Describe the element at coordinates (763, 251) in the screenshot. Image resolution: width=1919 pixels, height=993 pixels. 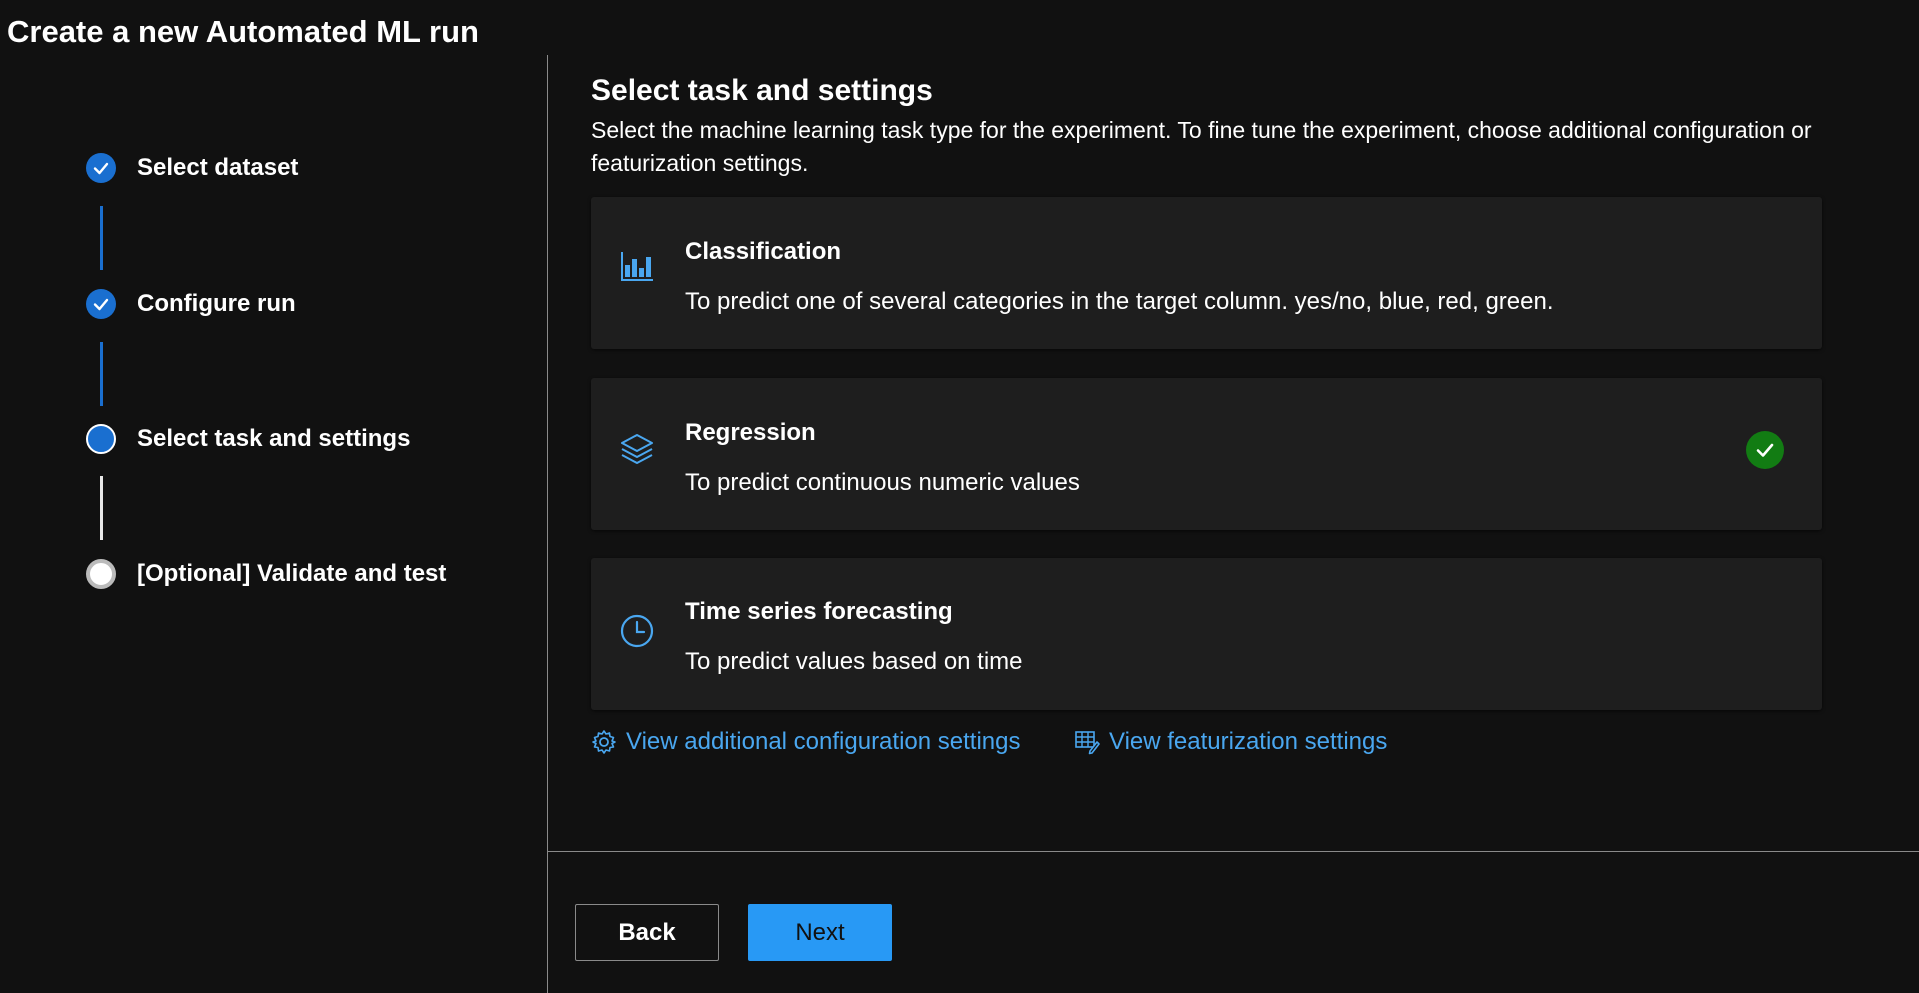
I see `task-name: Classification` at that location.